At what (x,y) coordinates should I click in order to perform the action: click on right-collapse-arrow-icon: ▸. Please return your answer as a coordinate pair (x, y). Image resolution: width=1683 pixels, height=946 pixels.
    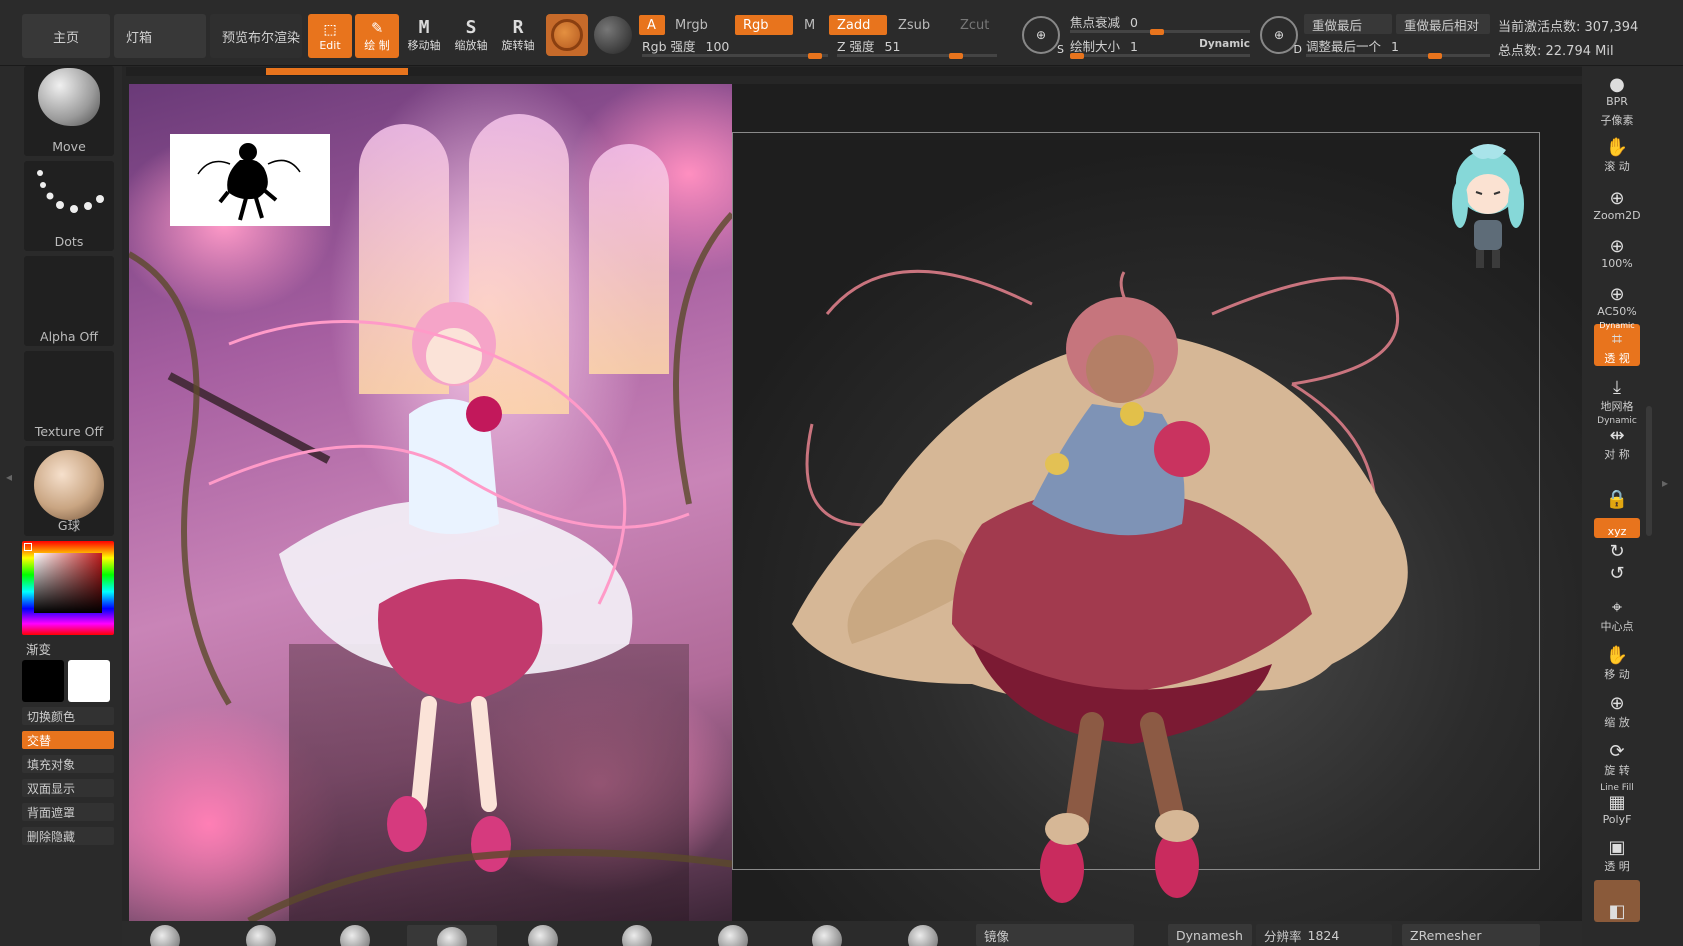
    Looking at the image, I should click on (1665, 483).